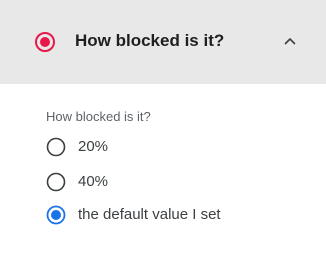 The width and height of the screenshot is (326, 280). What do you see at coordinates (93, 146) in the screenshot?
I see `radio-option-label: 20%` at bounding box center [93, 146].